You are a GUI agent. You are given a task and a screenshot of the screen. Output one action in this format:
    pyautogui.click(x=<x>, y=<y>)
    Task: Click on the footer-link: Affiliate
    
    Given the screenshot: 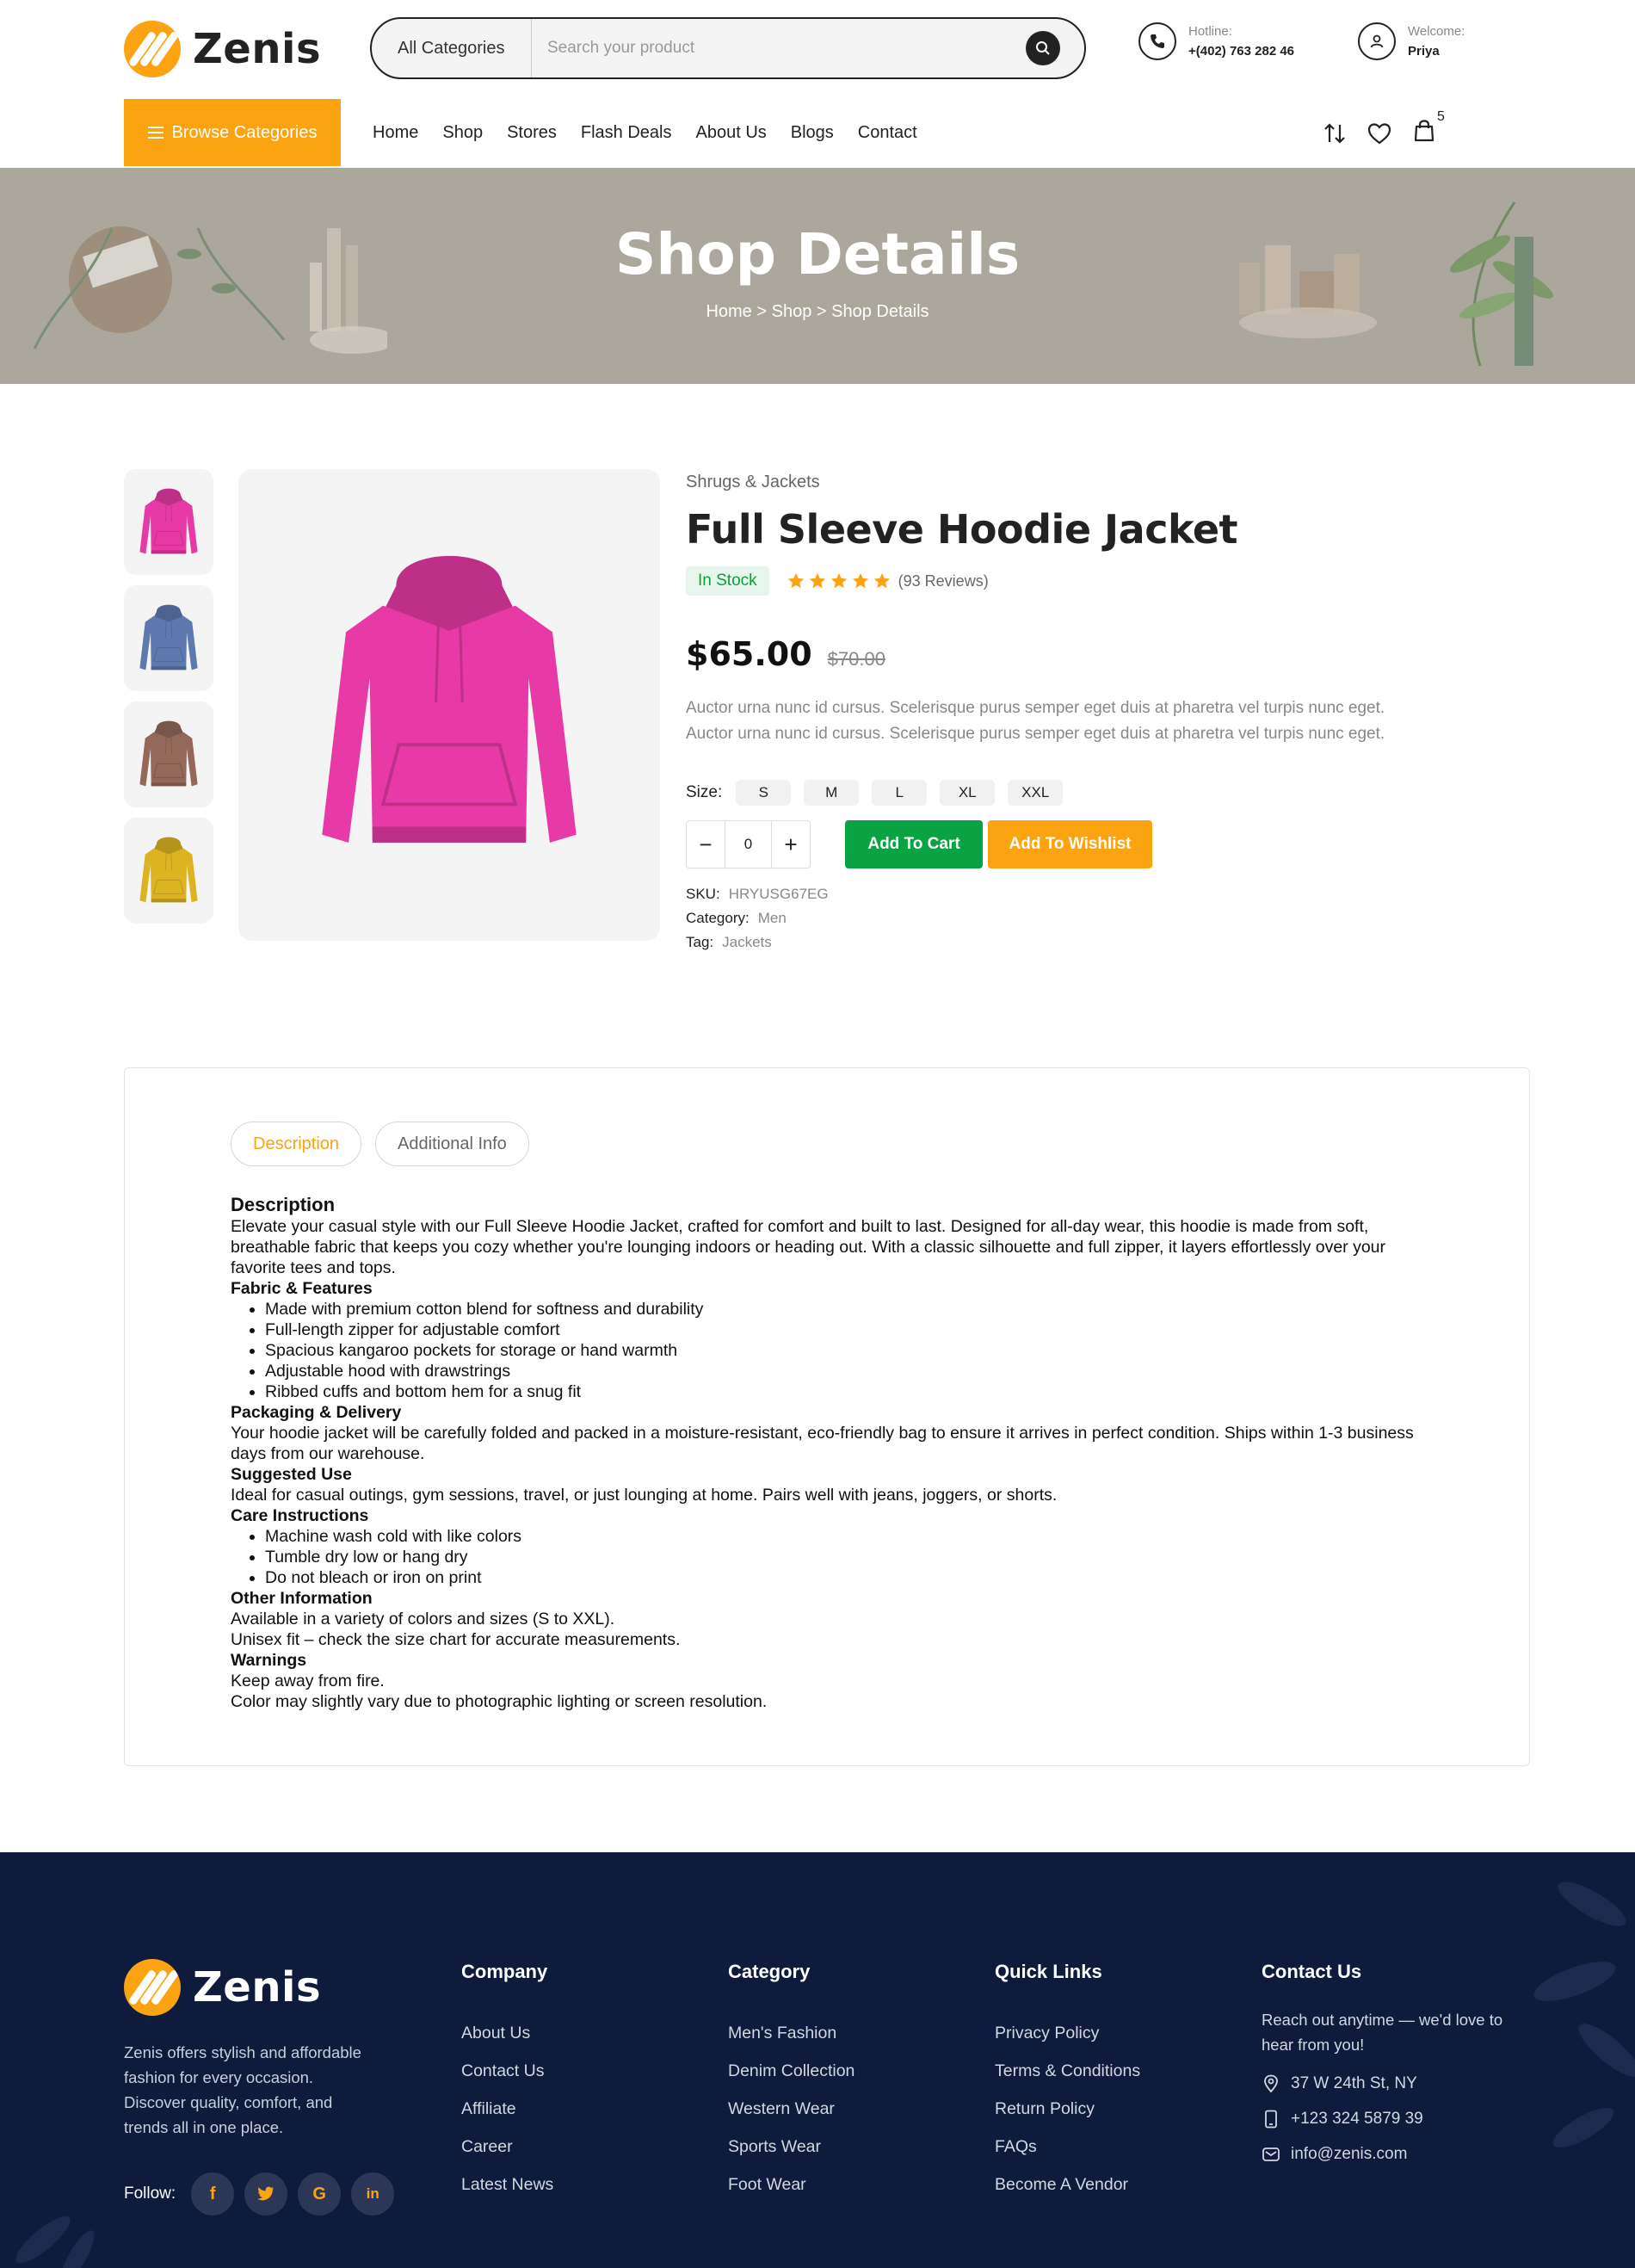 What is the action you would take?
    pyautogui.click(x=507, y=2109)
    